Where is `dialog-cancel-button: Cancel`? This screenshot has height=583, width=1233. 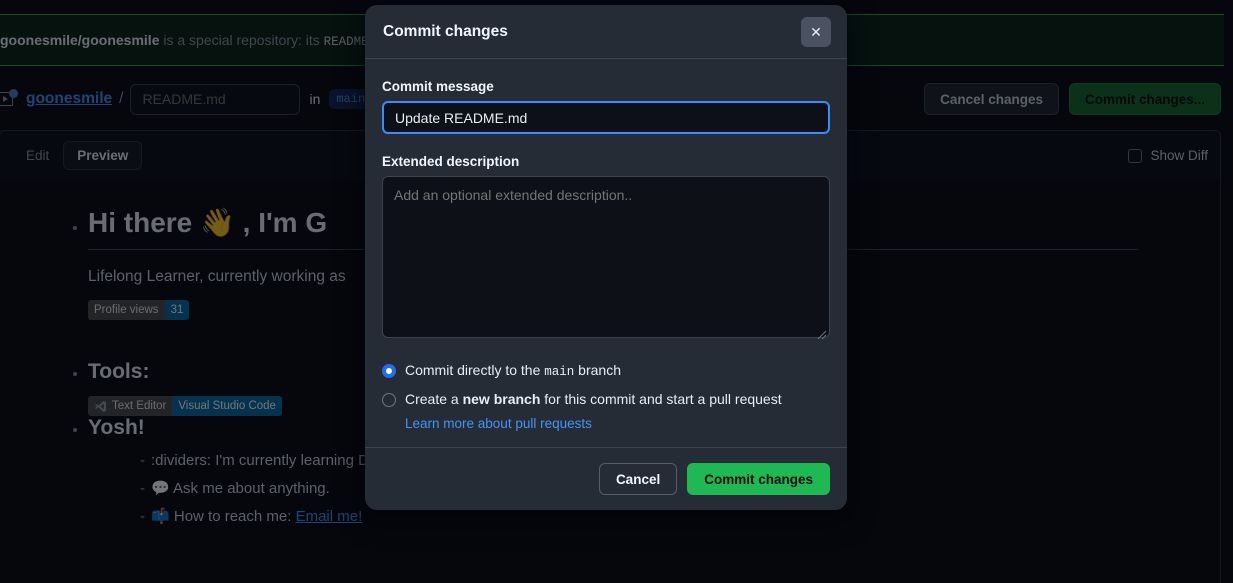
dialog-cancel-button: Cancel is located at coordinates (638, 479).